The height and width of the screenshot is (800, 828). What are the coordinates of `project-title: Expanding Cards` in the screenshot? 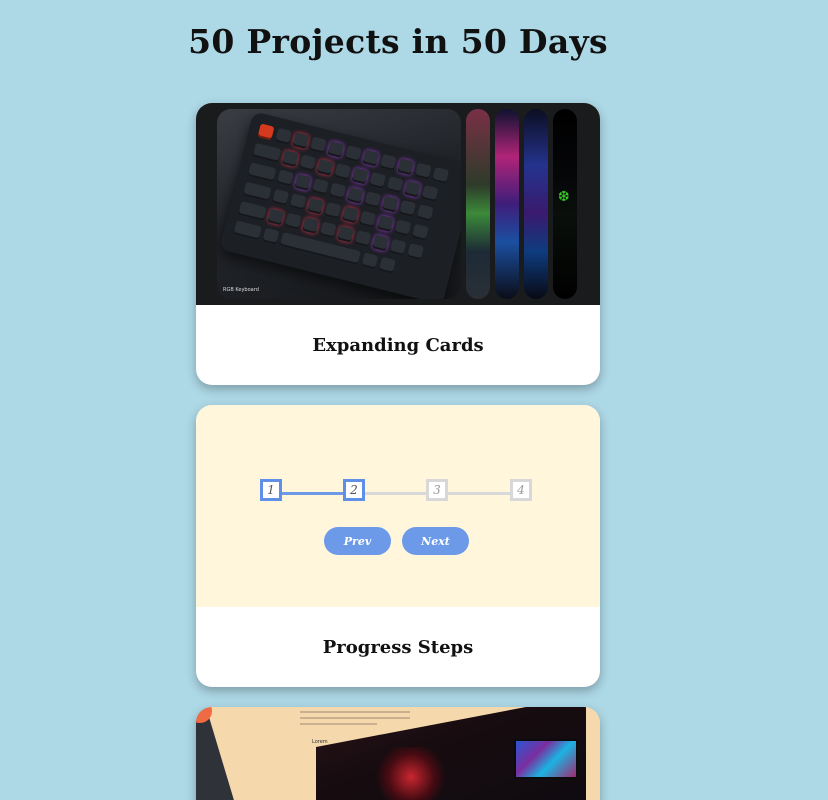 It's located at (398, 345).